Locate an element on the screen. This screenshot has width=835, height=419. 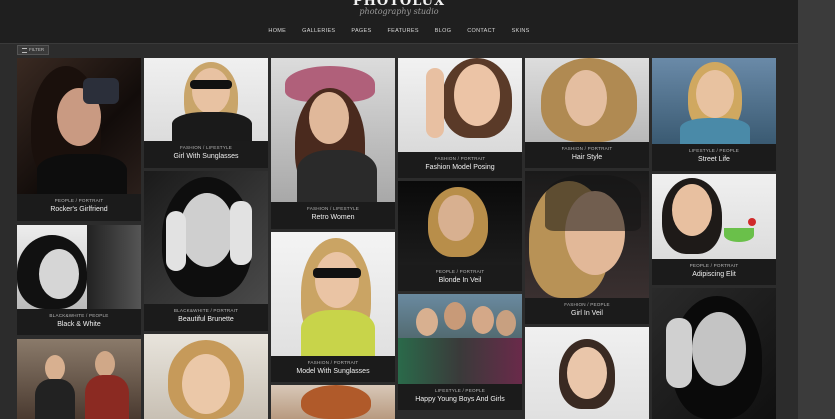
nav-galleries: GALLERIES is located at coordinates (318, 31).